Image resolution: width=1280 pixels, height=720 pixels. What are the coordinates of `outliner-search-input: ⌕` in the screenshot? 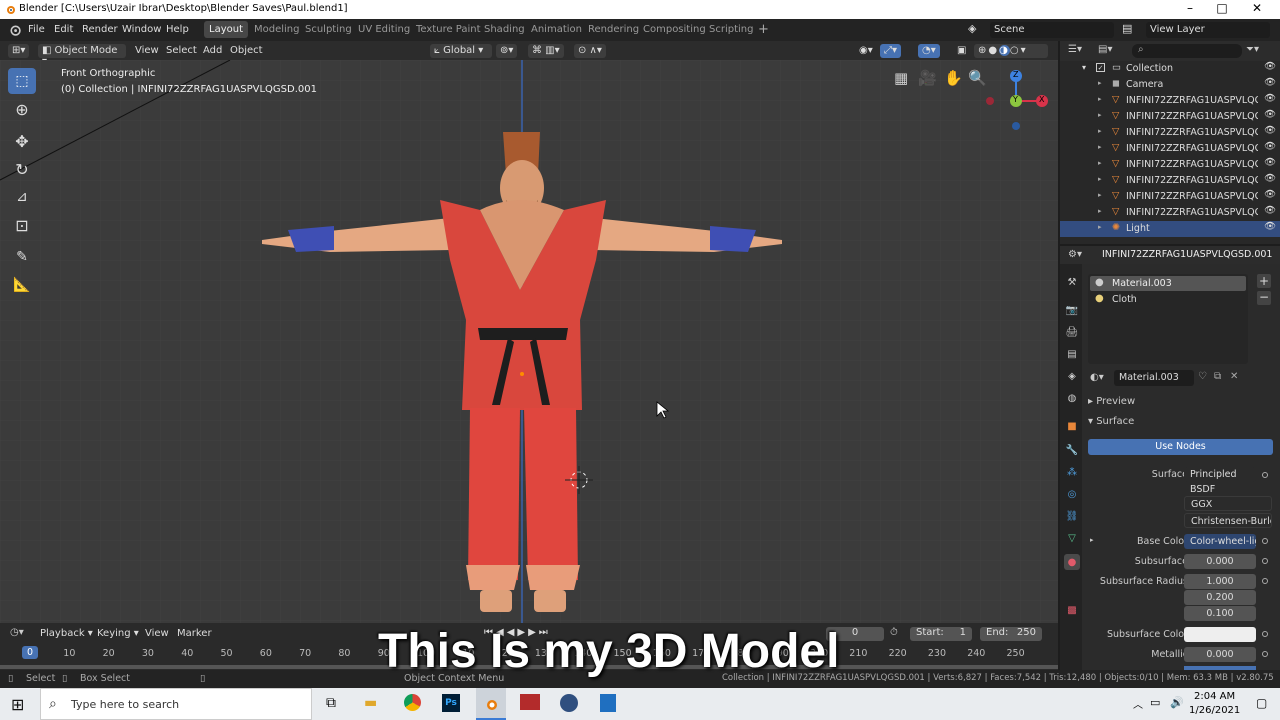 It's located at (1187, 51).